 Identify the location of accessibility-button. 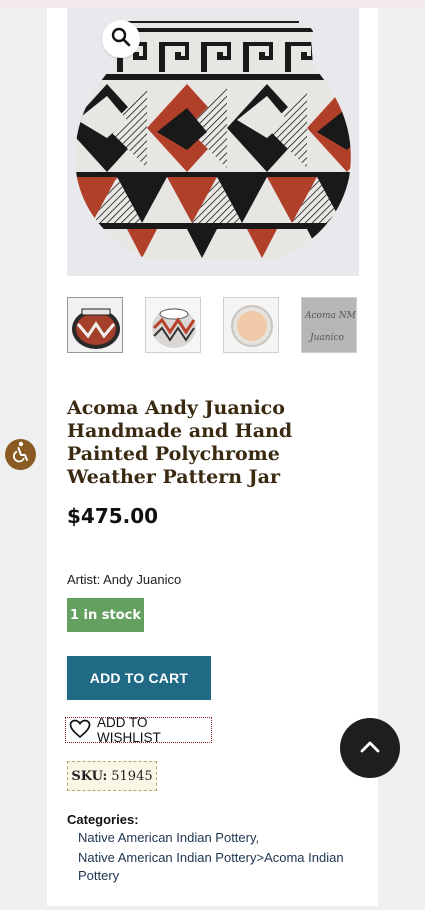
(20, 454).